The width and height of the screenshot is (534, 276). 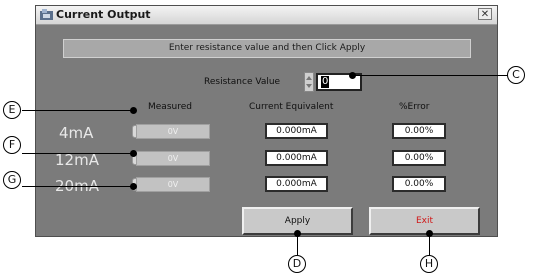 What do you see at coordinates (77, 186) in the screenshot?
I see `callout-line-g` at bounding box center [77, 186].